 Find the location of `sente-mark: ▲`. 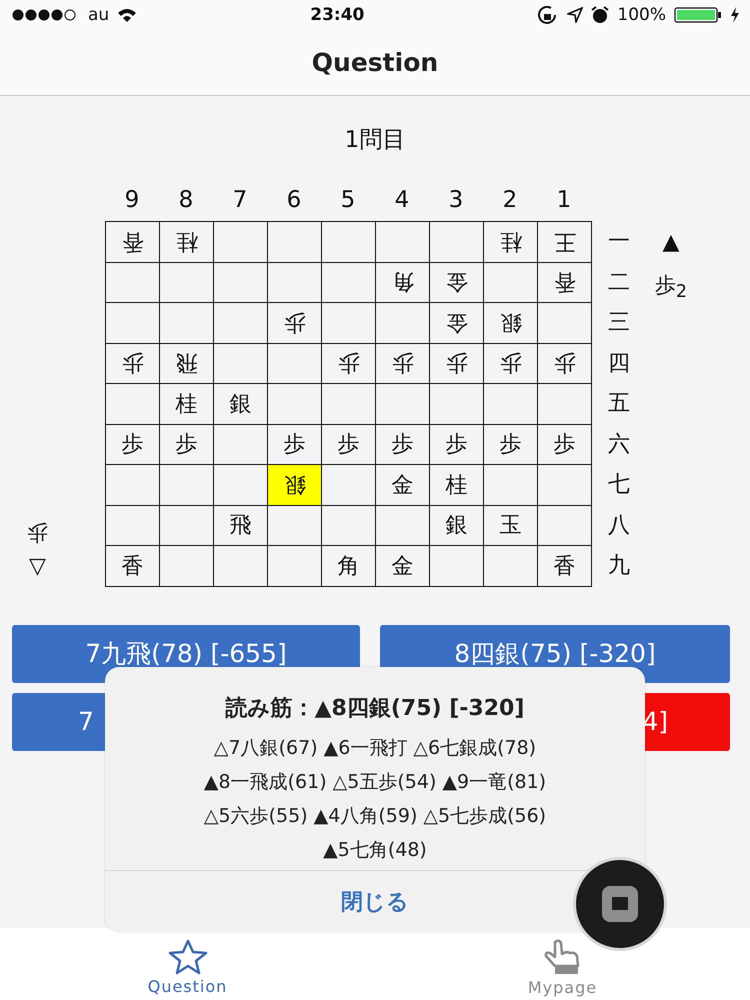

sente-mark: ▲ is located at coordinates (671, 243).